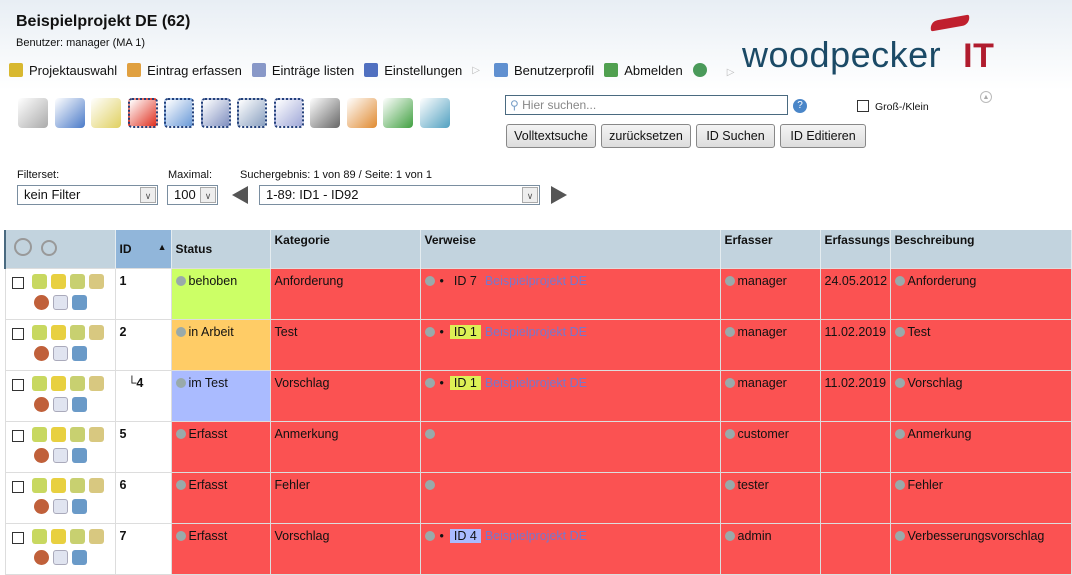 The height and width of the screenshot is (575, 1072). What do you see at coordinates (538, 446) in the screenshot?
I see `table-row: 5 Erfasst Anmerkung customer Anmerkung` at bounding box center [538, 446].